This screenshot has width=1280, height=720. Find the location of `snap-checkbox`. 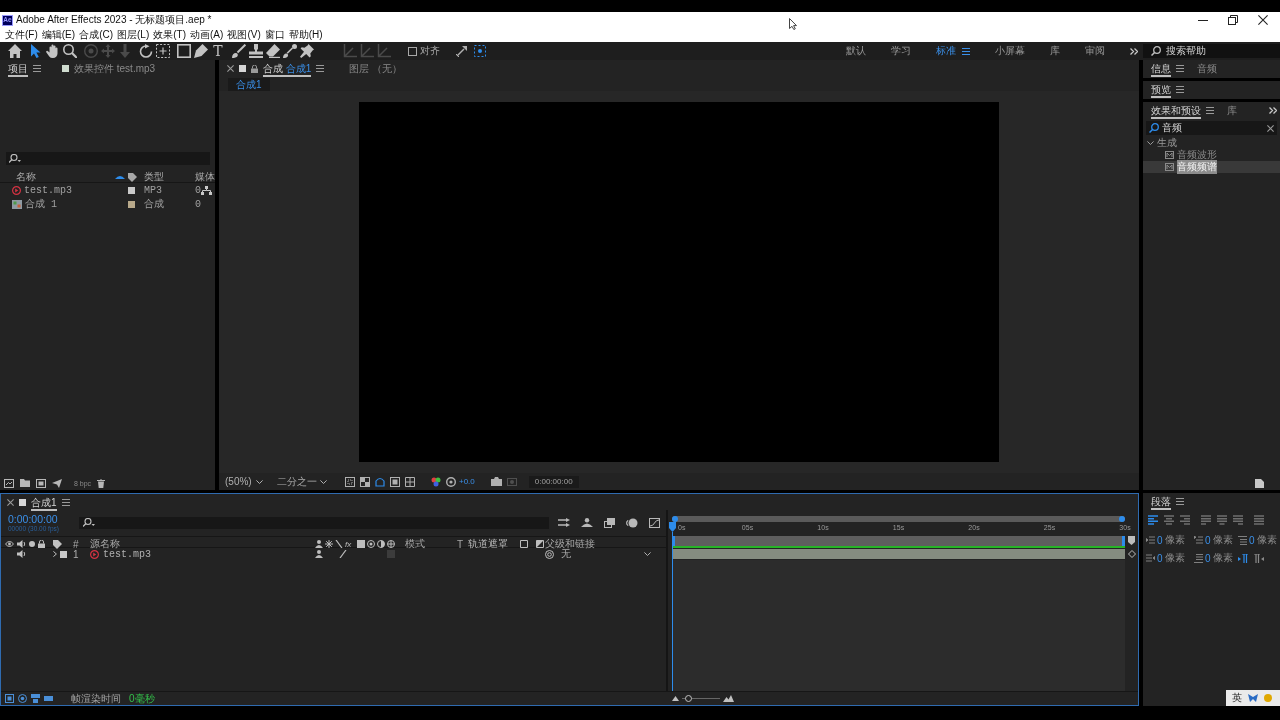

snap-checkbox is located at coordinates (412, 51).